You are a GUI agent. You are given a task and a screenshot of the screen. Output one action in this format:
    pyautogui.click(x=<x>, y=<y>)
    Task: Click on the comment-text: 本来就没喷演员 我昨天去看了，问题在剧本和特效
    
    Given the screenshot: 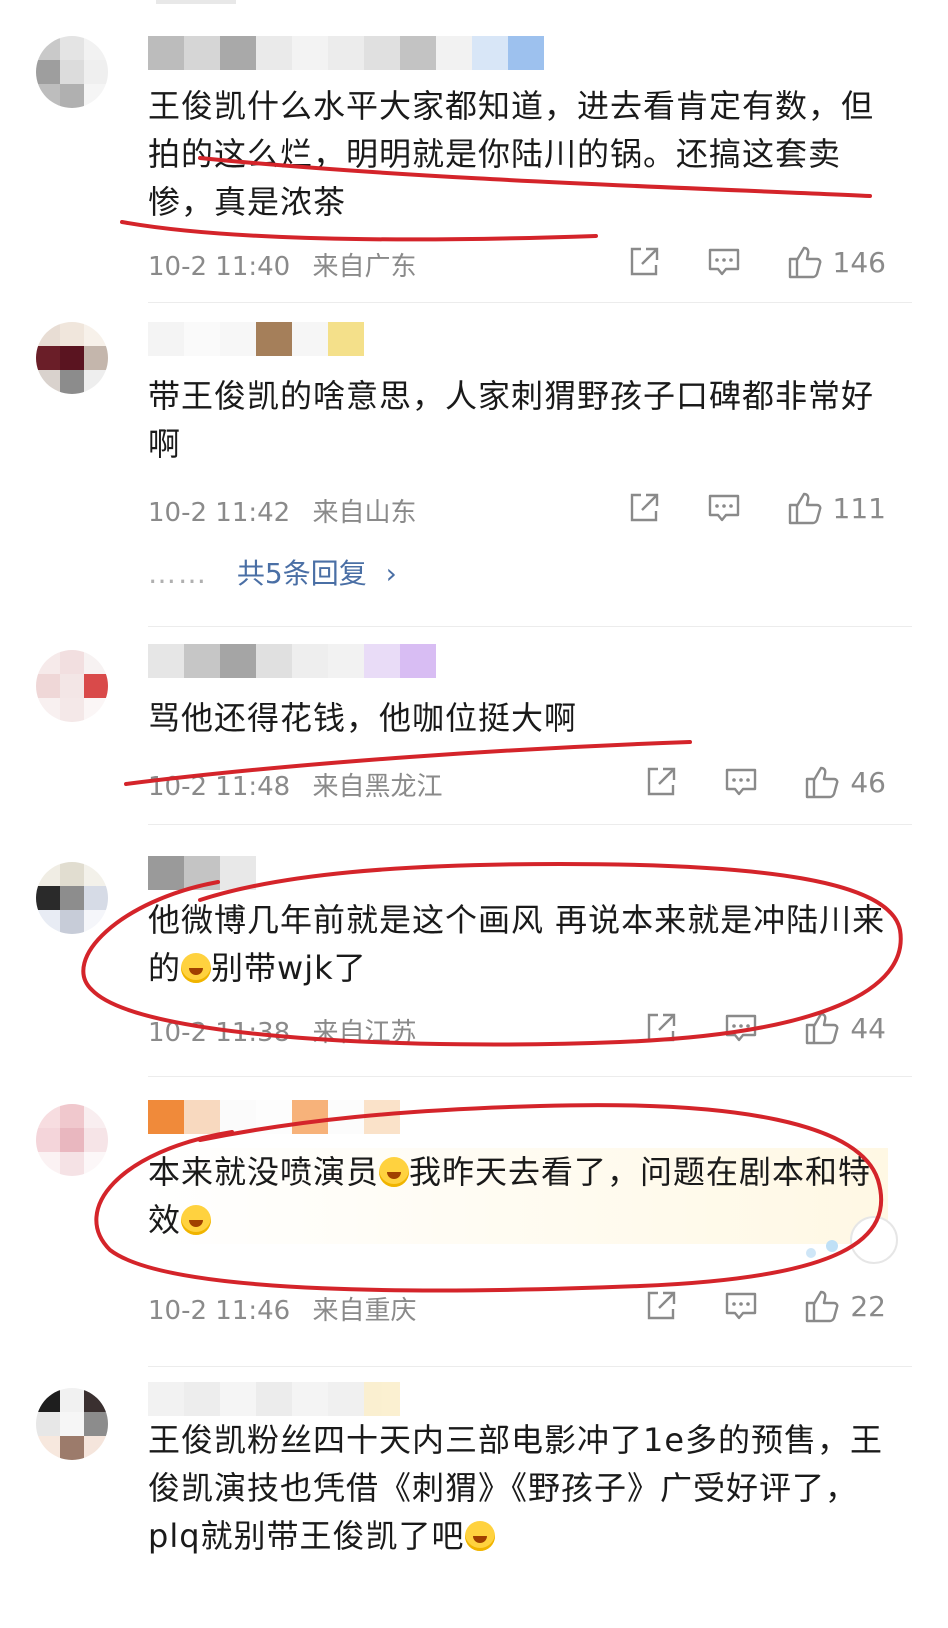 What is the action you would take?
    pyautogui.click(x=518, y=1196)
    